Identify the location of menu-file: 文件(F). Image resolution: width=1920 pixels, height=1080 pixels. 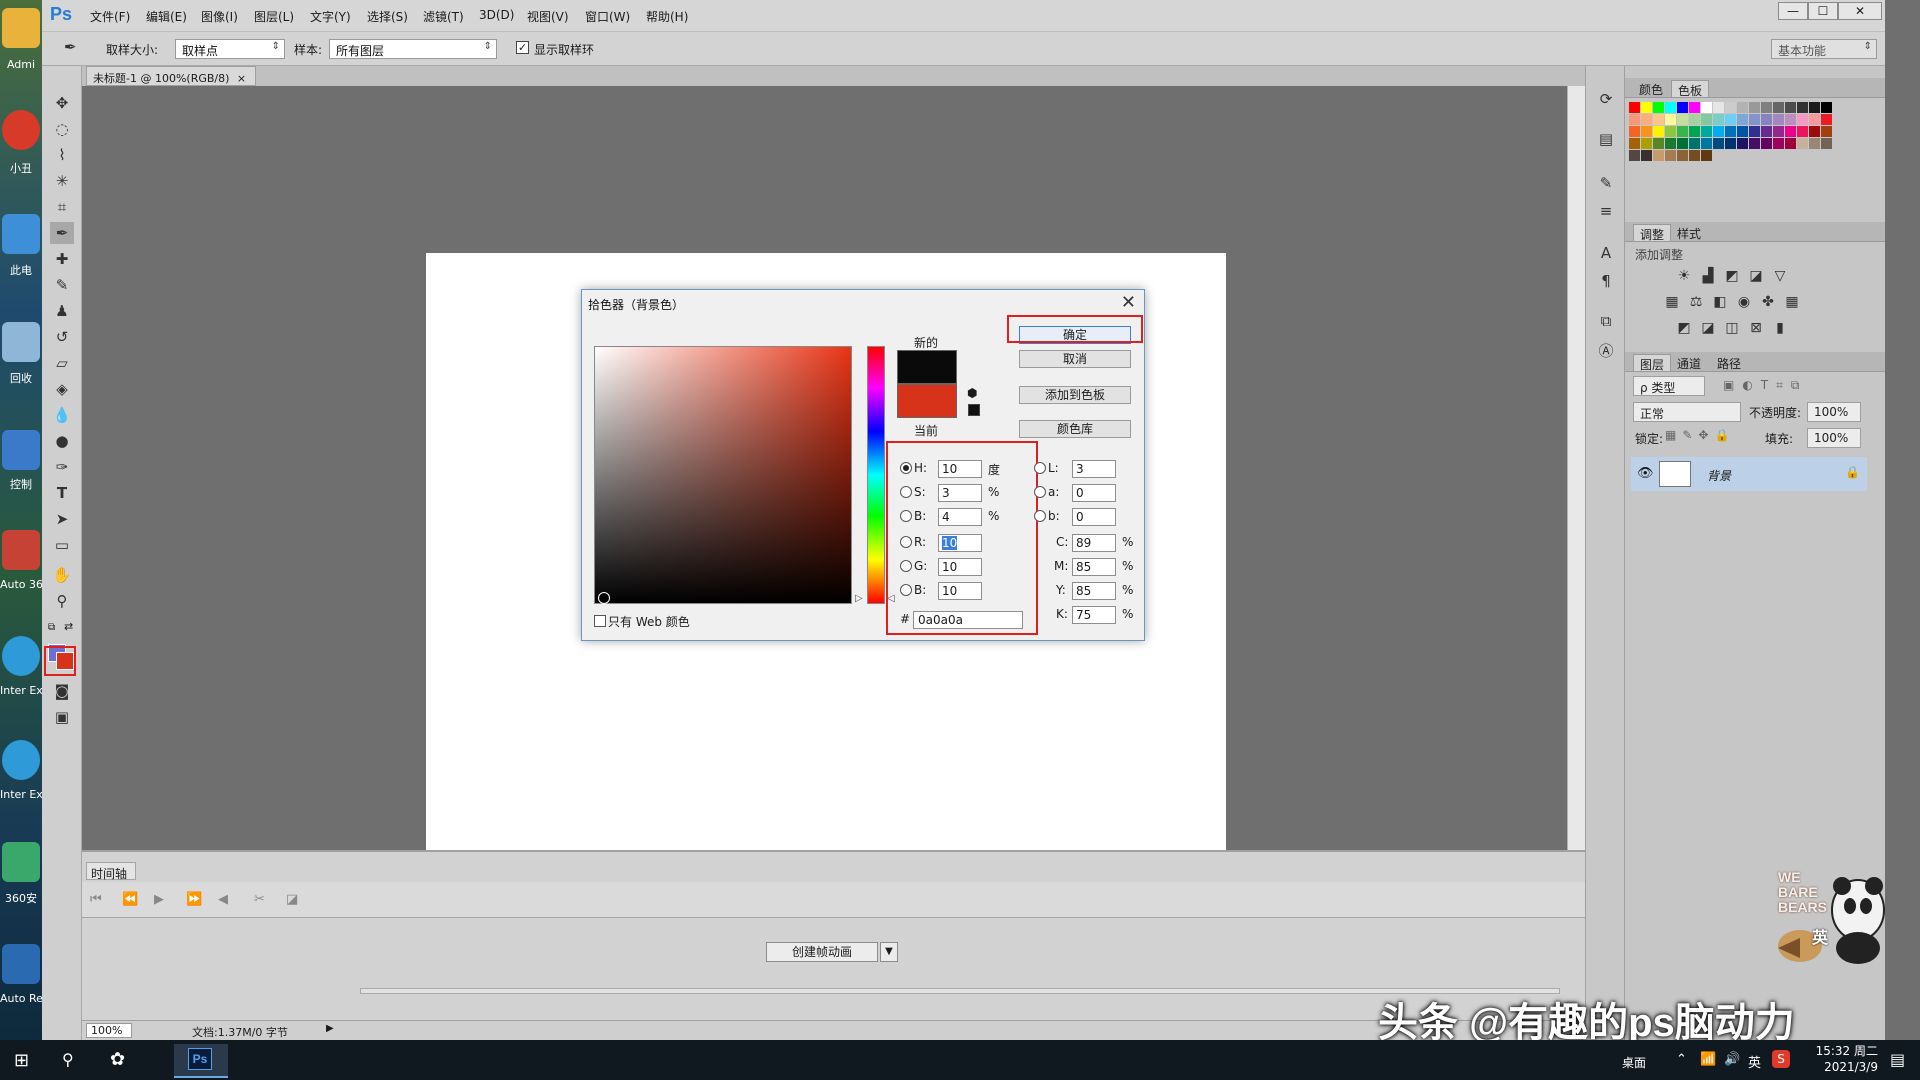
(110, 16).